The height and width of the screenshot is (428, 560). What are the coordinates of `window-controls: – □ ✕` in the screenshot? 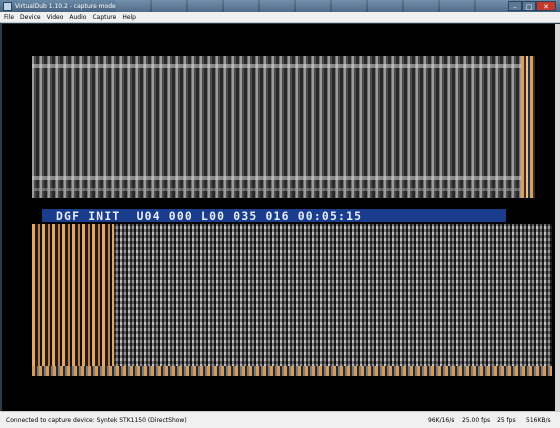 It's located at (532, 6).